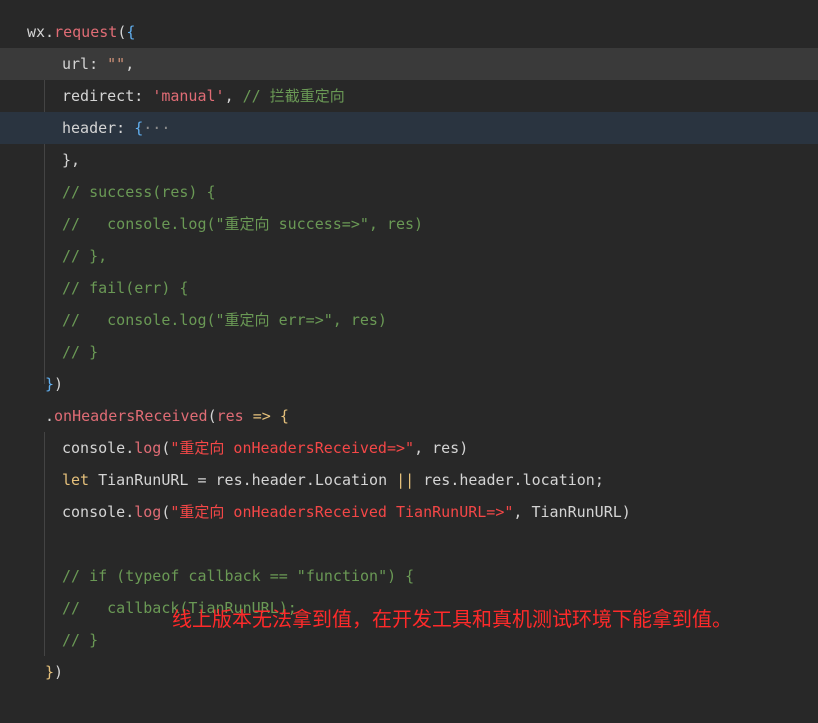  Describe the element at coordinates (230, 416) in the screenshot. I see `code-token: res` at that location.